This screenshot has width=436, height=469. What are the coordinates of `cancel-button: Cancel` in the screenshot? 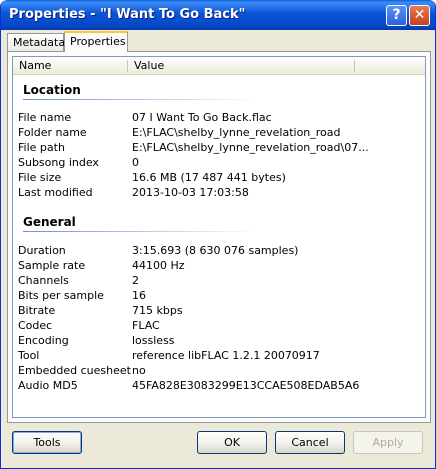 It's located at (310, 442).